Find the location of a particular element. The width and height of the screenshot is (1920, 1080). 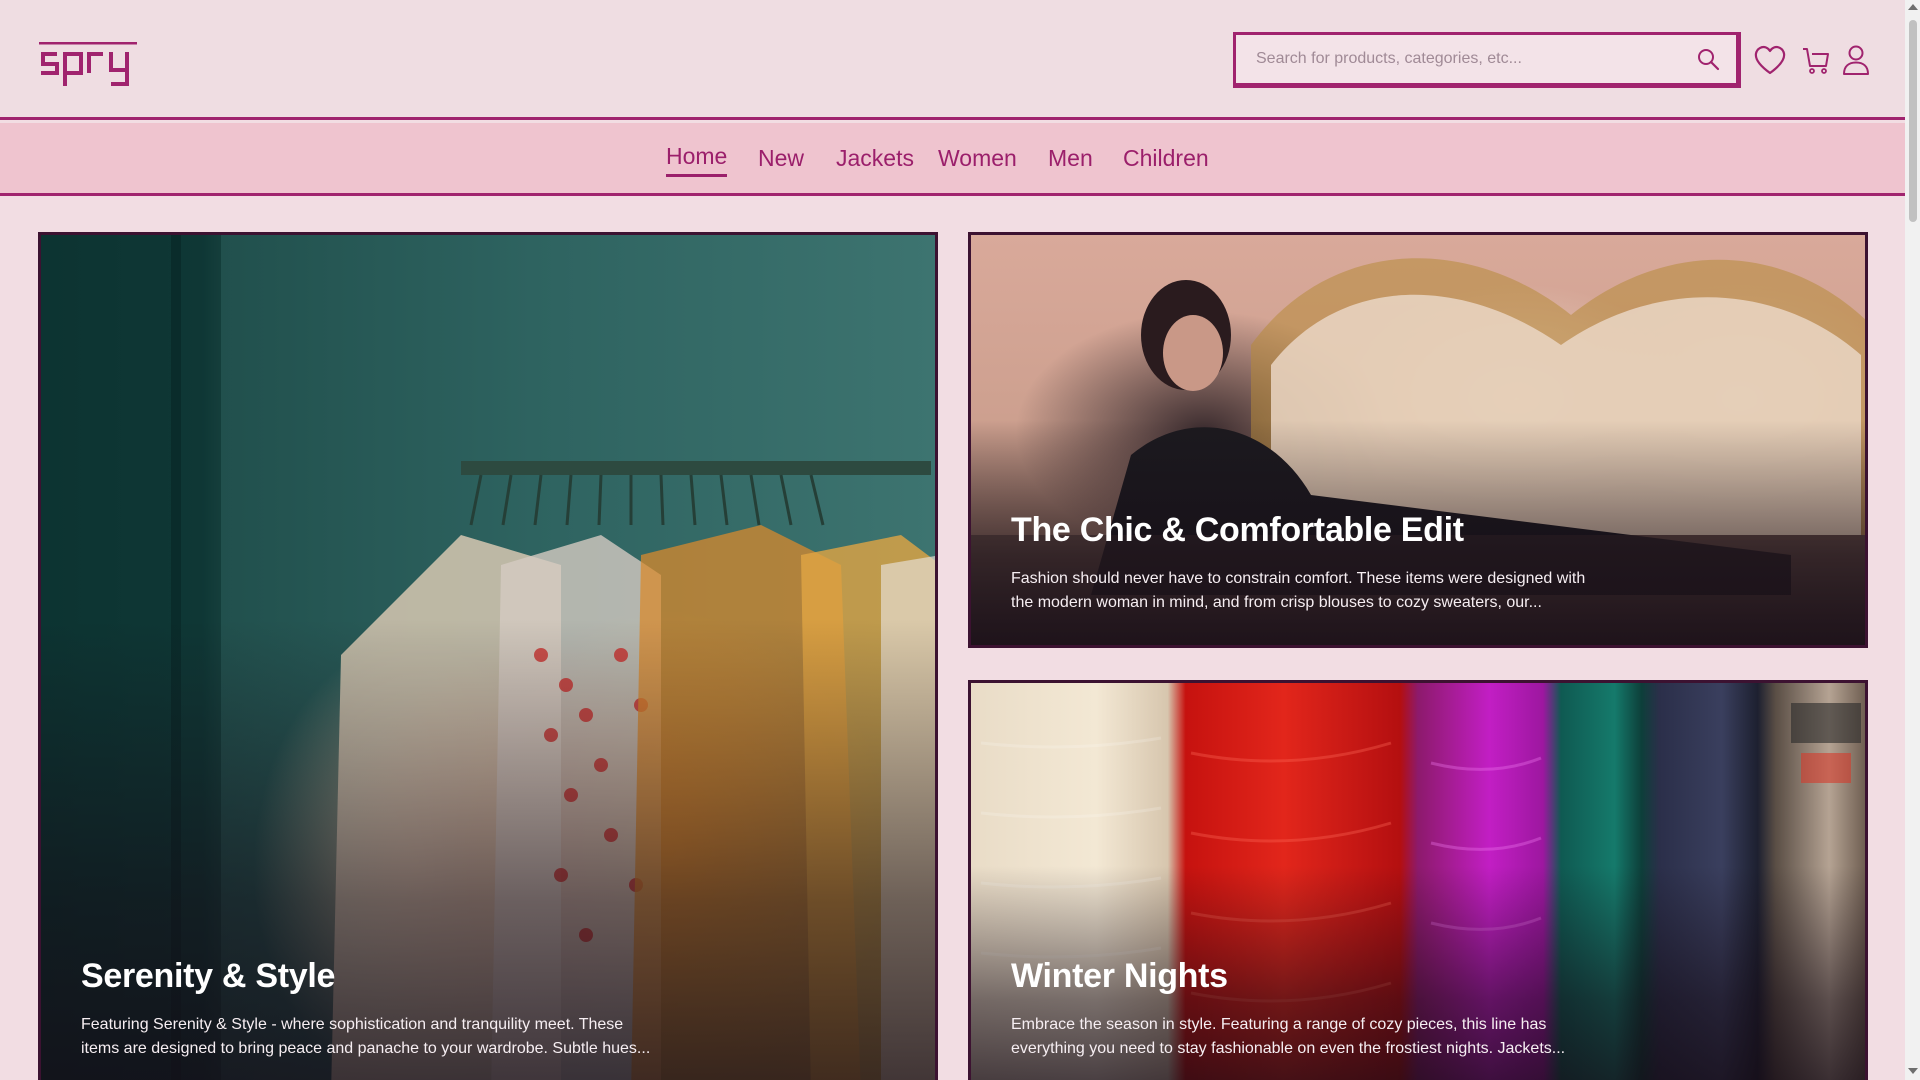

scrollbar-thumb is located at coordinates (1913, 121).